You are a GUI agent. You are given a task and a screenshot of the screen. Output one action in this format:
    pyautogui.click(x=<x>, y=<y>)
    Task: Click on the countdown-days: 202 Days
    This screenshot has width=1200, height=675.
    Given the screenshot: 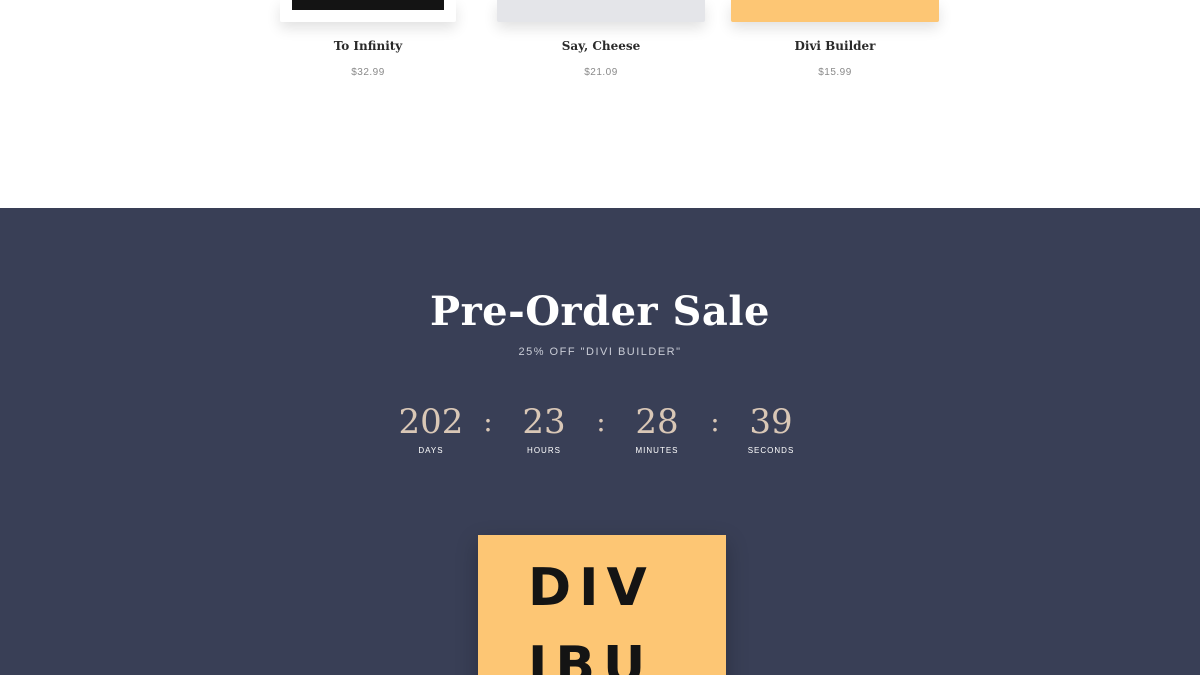 What is the action you would take?
    pyautogui.click(x=431, y=427)
    